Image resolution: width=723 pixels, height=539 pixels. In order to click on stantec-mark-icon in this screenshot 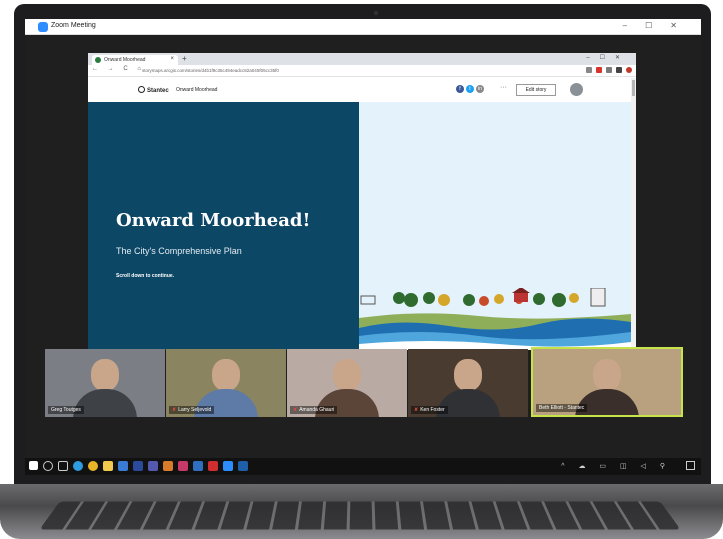, I will do `click(141, 89)`.